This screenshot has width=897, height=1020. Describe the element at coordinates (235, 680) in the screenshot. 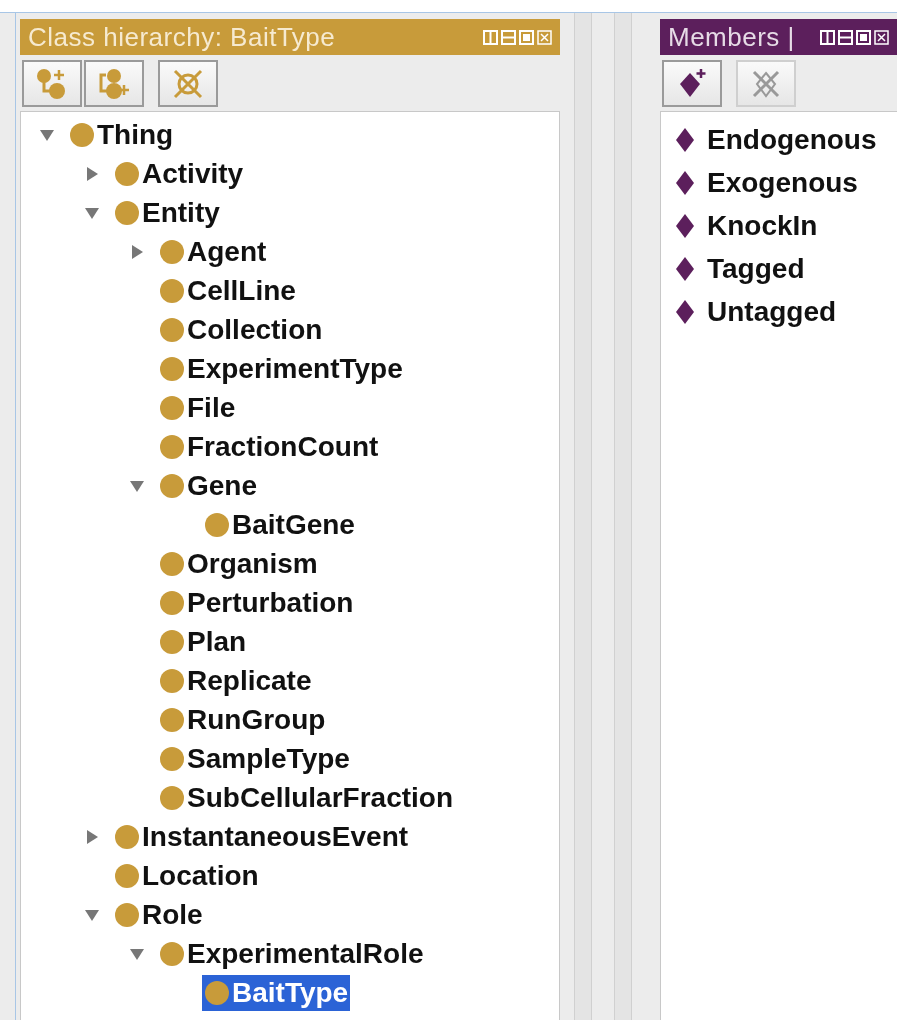

I see `tree-item: Replicate` at that location.